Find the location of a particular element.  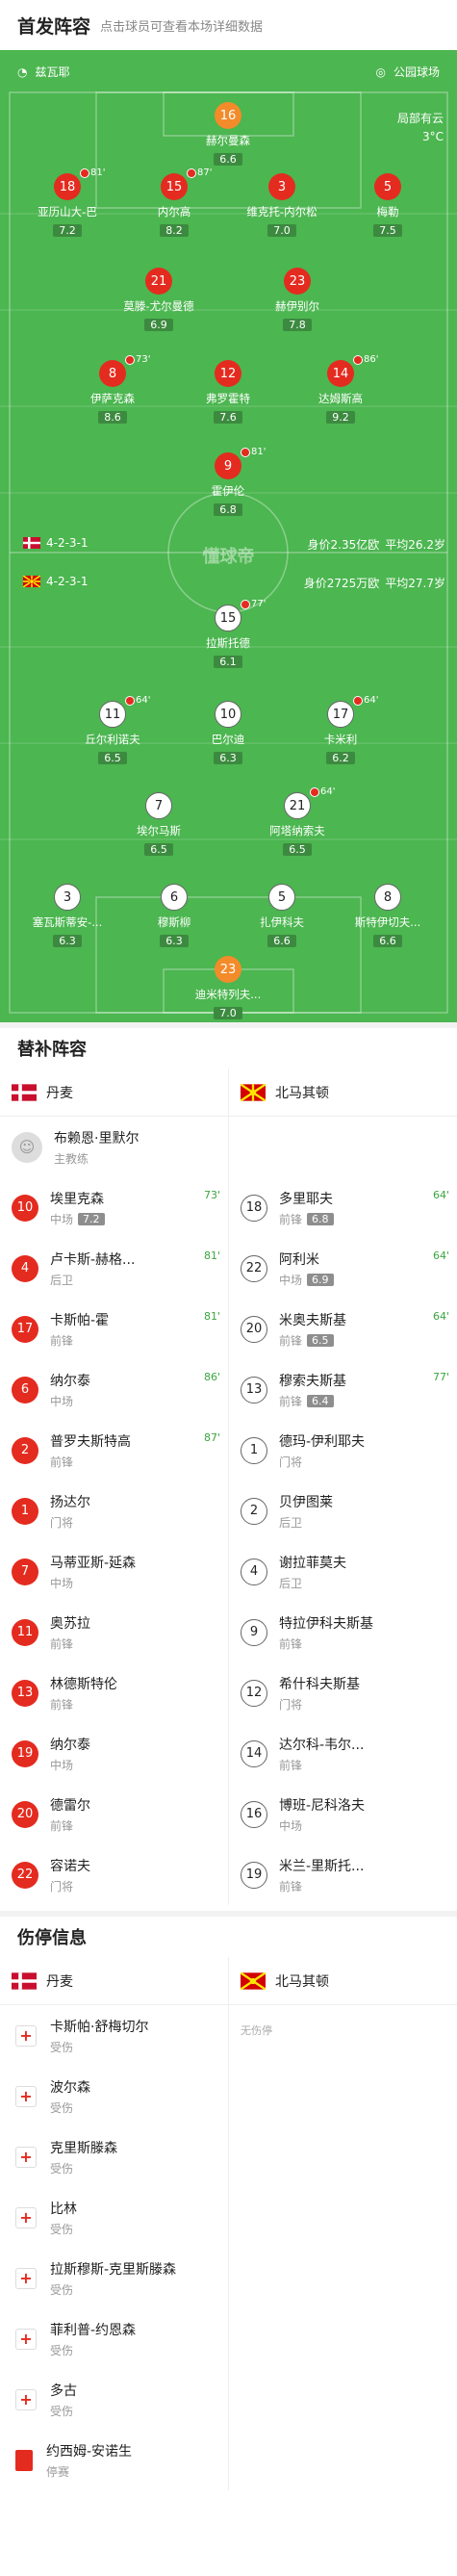

player-name: 普罗夫斯特高 is located at coordinates (90, 1441).